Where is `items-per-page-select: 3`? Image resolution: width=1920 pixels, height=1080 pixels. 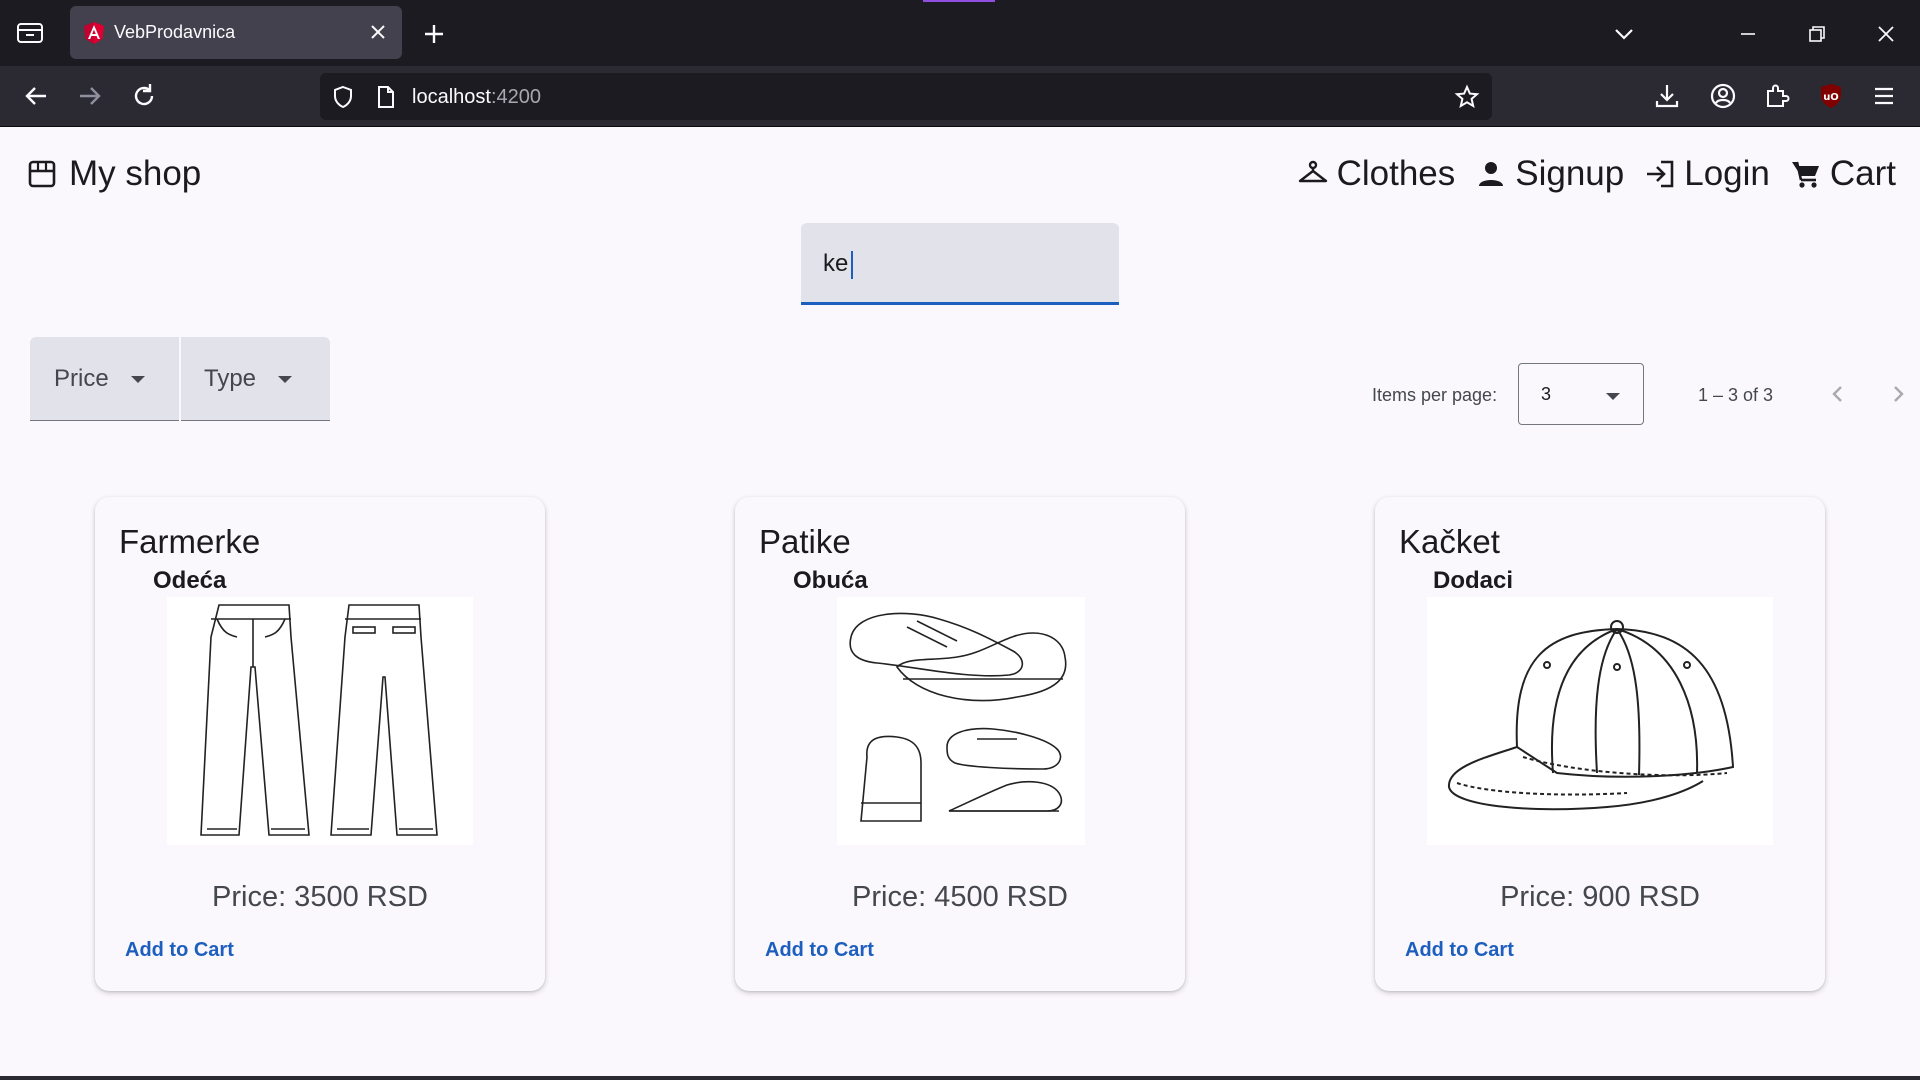 items-per-page-select: 3 is located at coordinates (1581, 394).